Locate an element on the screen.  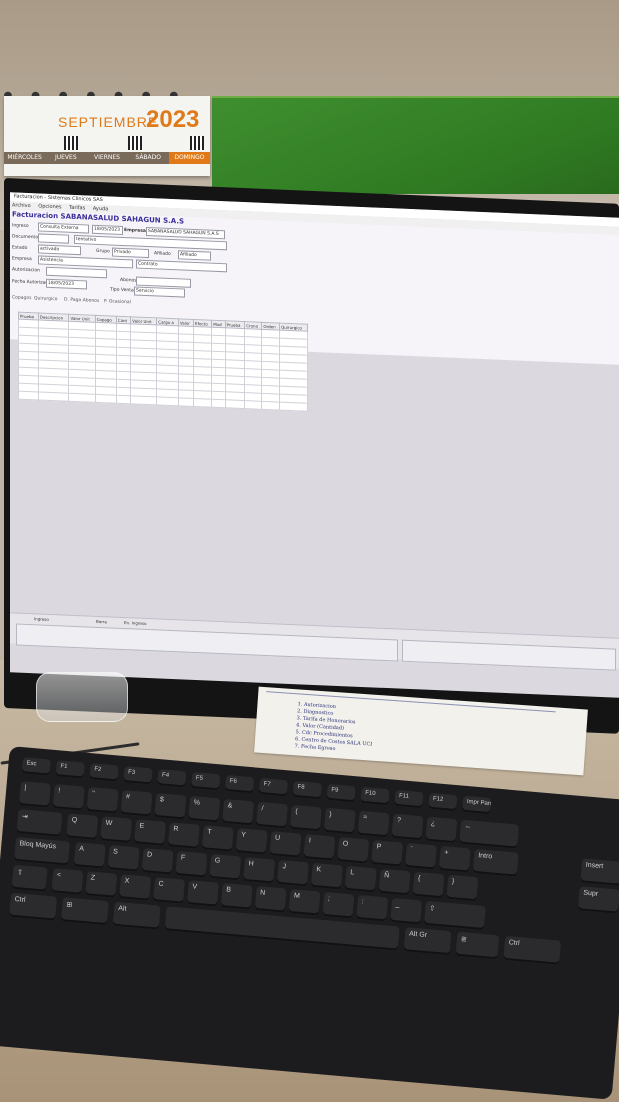
grupo-field: Privado is located at coordinates (130, 253).